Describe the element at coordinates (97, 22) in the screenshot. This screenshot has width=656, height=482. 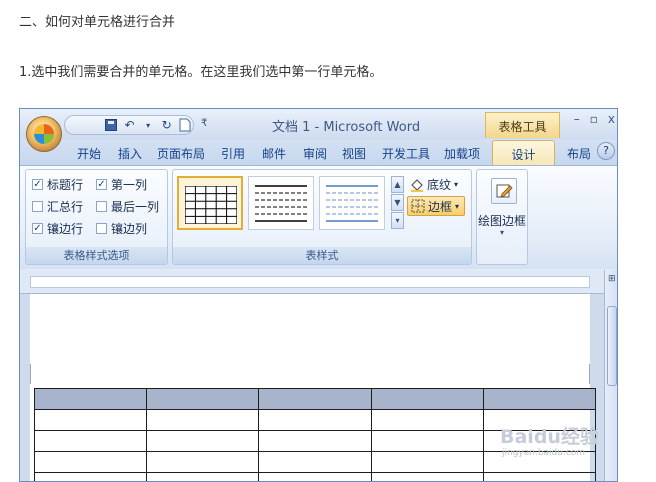
I see `article-heading: 二、如何对单元格进行合并` at that location.